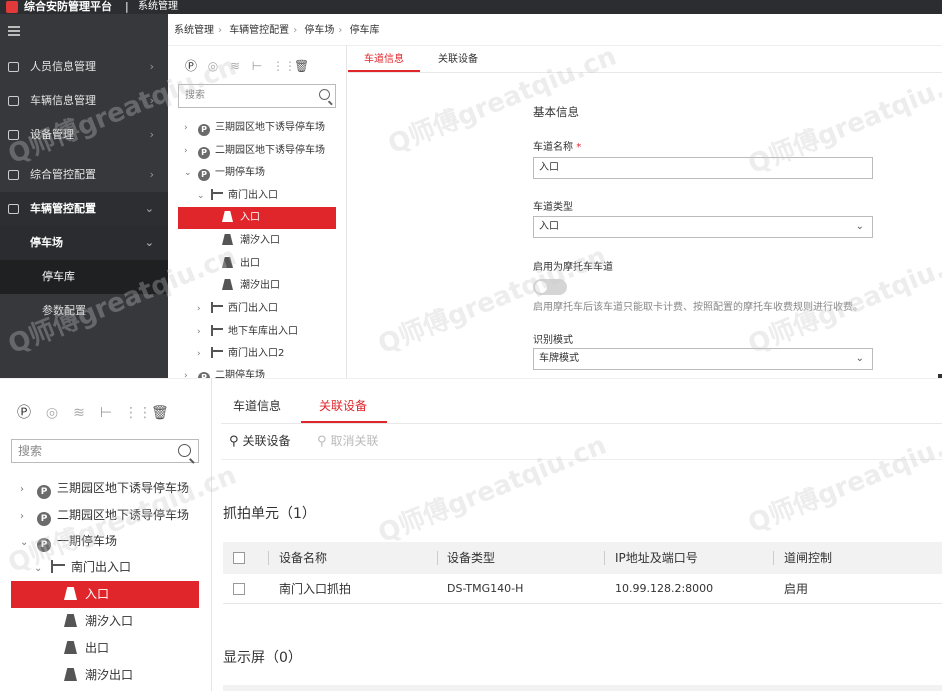 The image size is (942, 691). What do you see at coordinates (13, 101) in the screenshot?
I see `car-icon` at bounding box center [13, 101].